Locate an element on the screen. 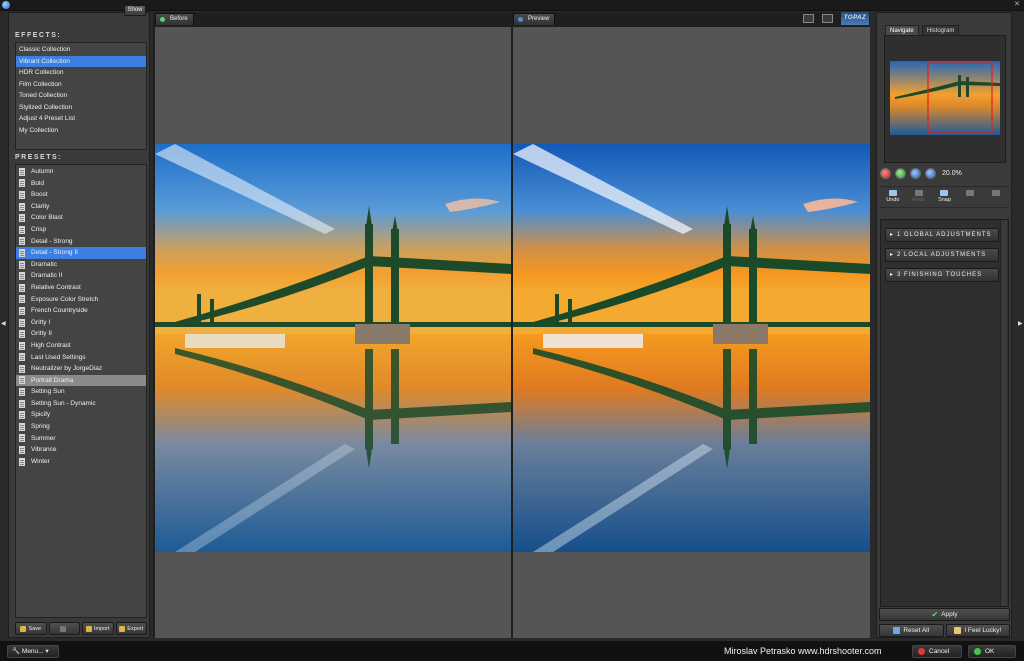  preset-label: Last Used Settings is located at coordinates (58, 357).